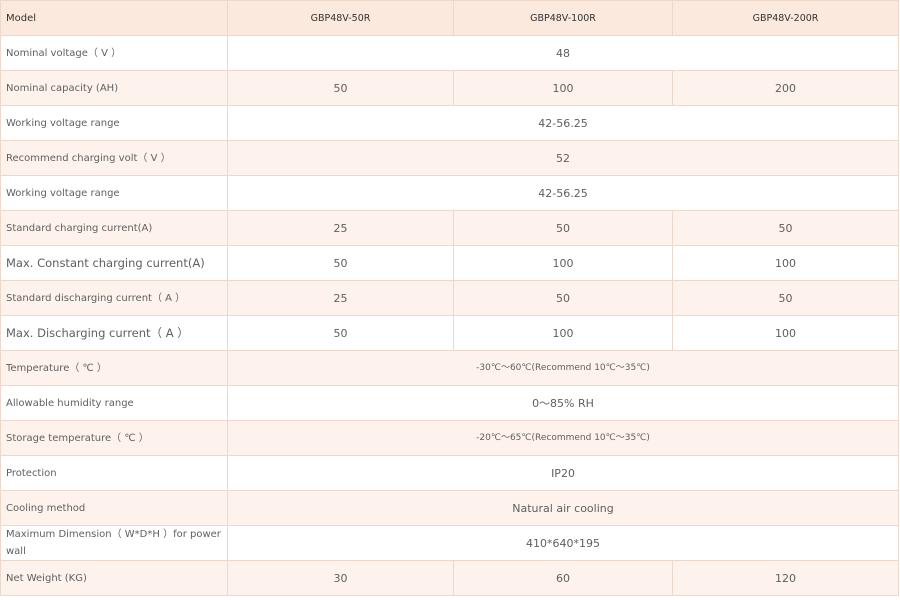 This screenshot has width=900, height=600. I want to click on table-row: Standard discharging current（ A ） 25 50 50, so click(449, 298).